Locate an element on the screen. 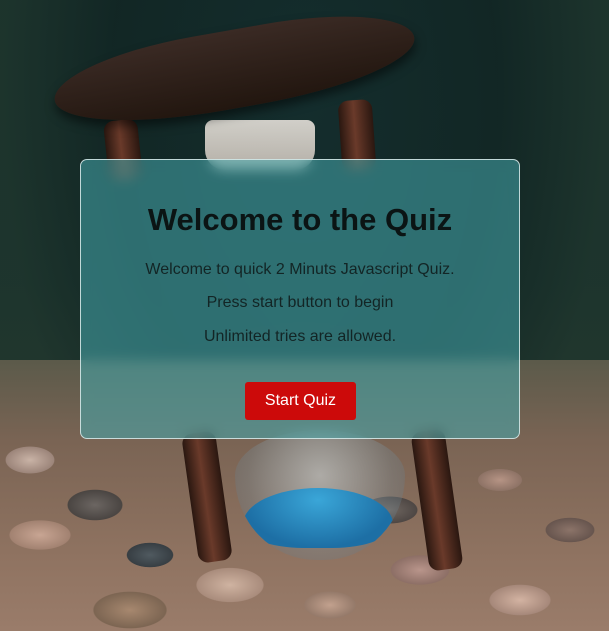 Image resolution: width=609 pixels, height=631 pixels. start-quiz-button: Start Quiz is located at coordinates (300, 401).